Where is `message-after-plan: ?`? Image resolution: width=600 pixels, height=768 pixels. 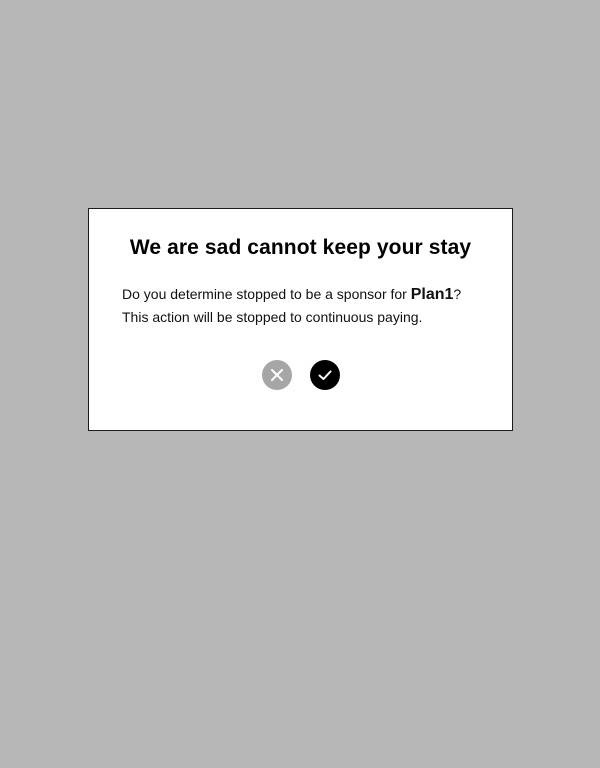 message-after-plan: ? is located at coordinates (457, 294).